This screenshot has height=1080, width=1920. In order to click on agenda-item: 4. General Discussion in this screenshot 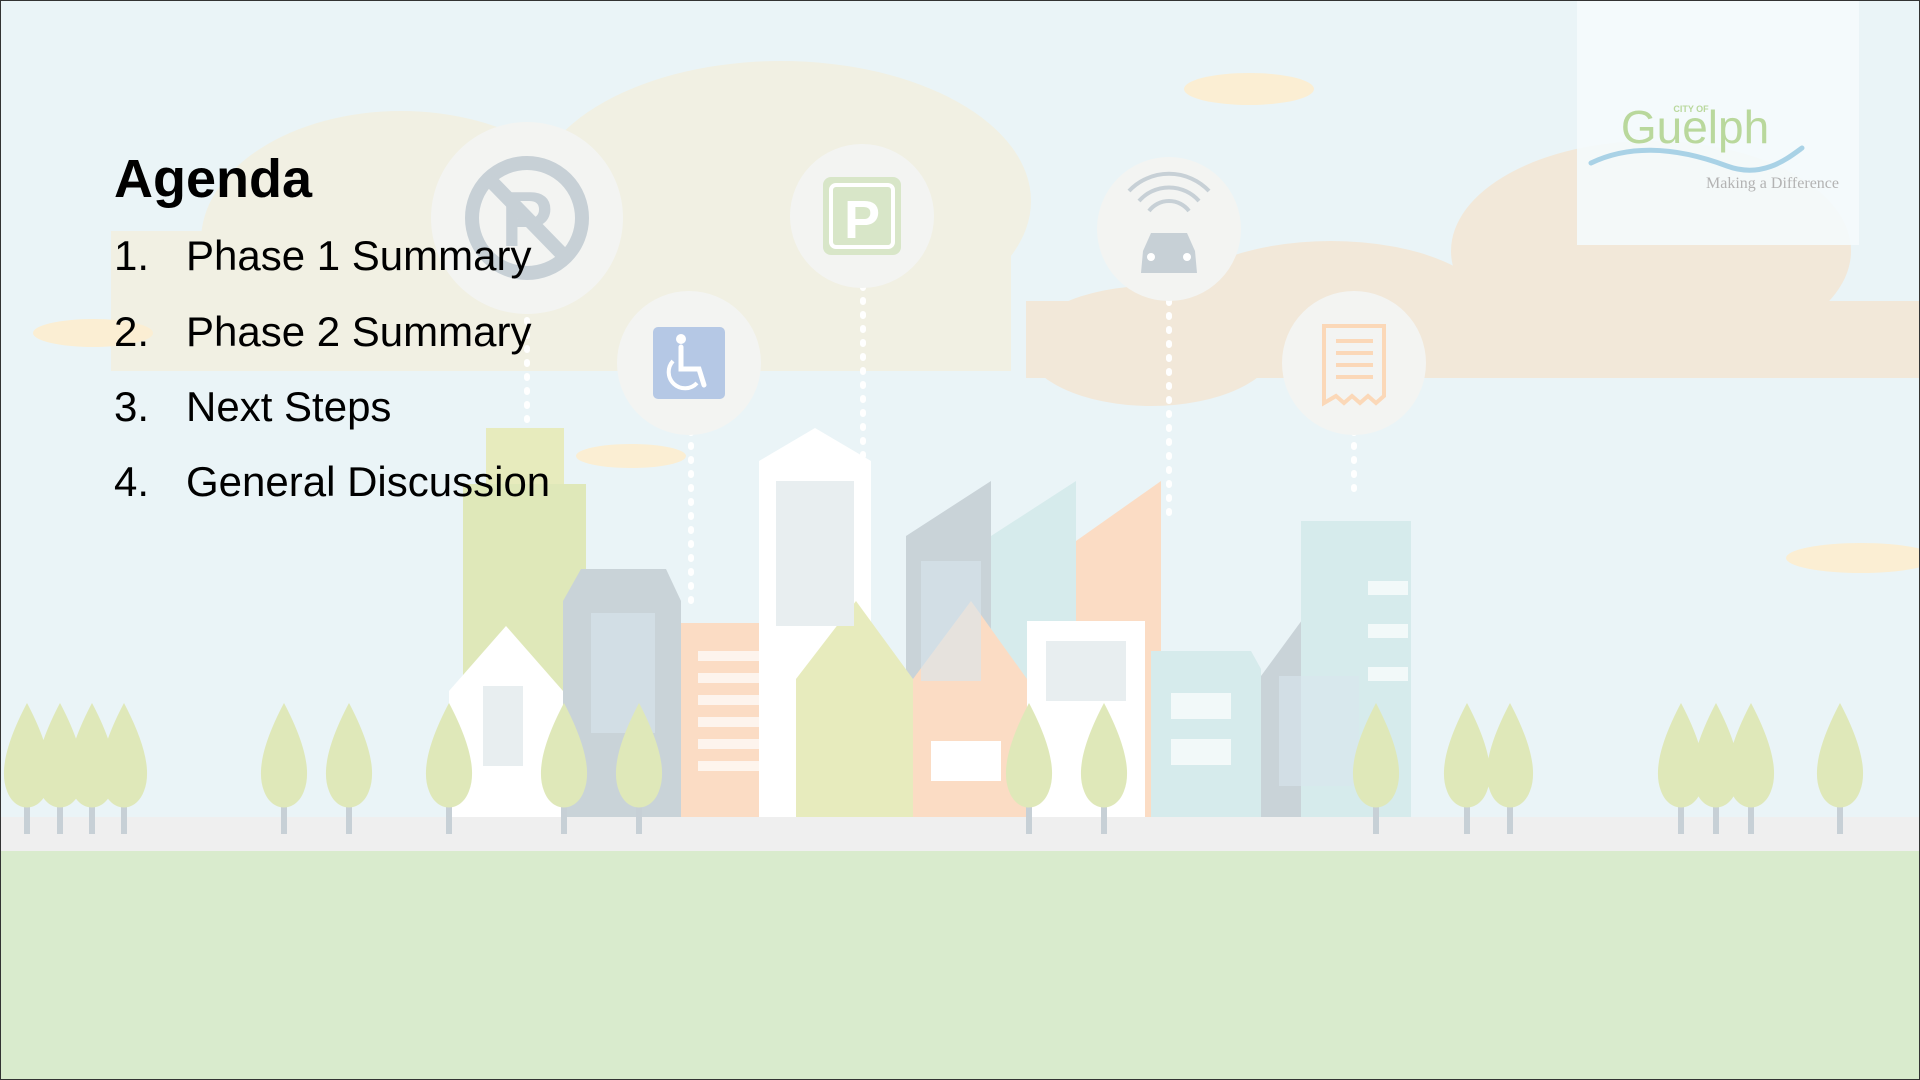, I will do `click(332, 482)`.